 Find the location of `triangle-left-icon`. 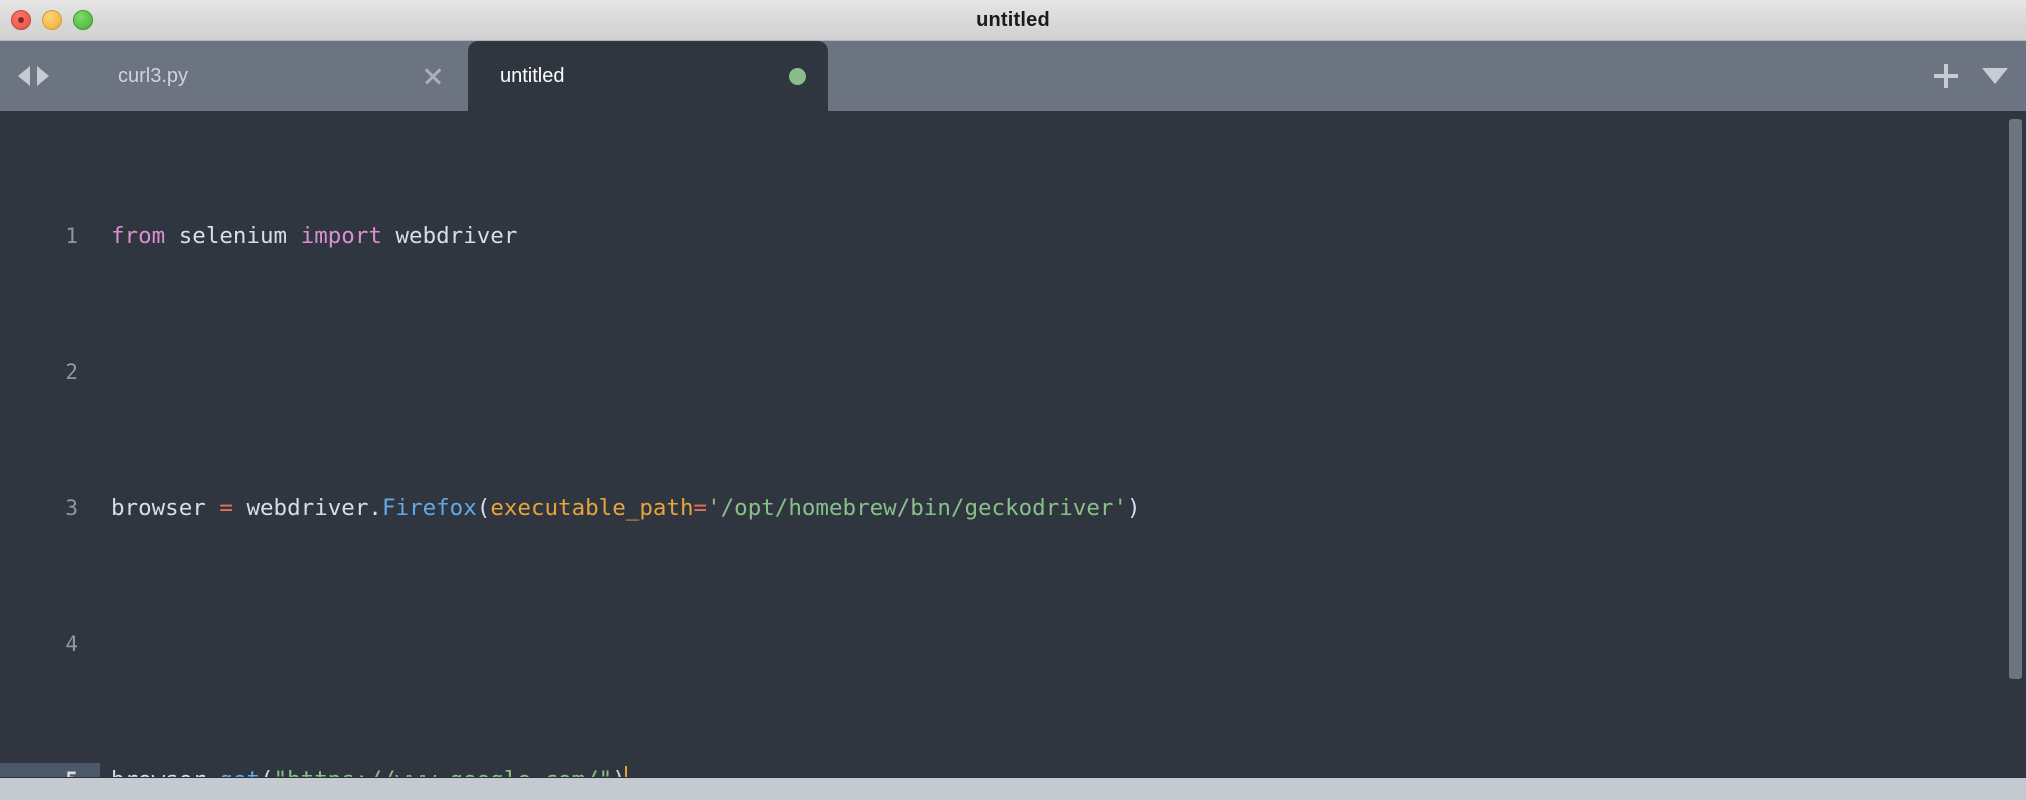

triangle-left-icon is located at coordinates (24, 76).